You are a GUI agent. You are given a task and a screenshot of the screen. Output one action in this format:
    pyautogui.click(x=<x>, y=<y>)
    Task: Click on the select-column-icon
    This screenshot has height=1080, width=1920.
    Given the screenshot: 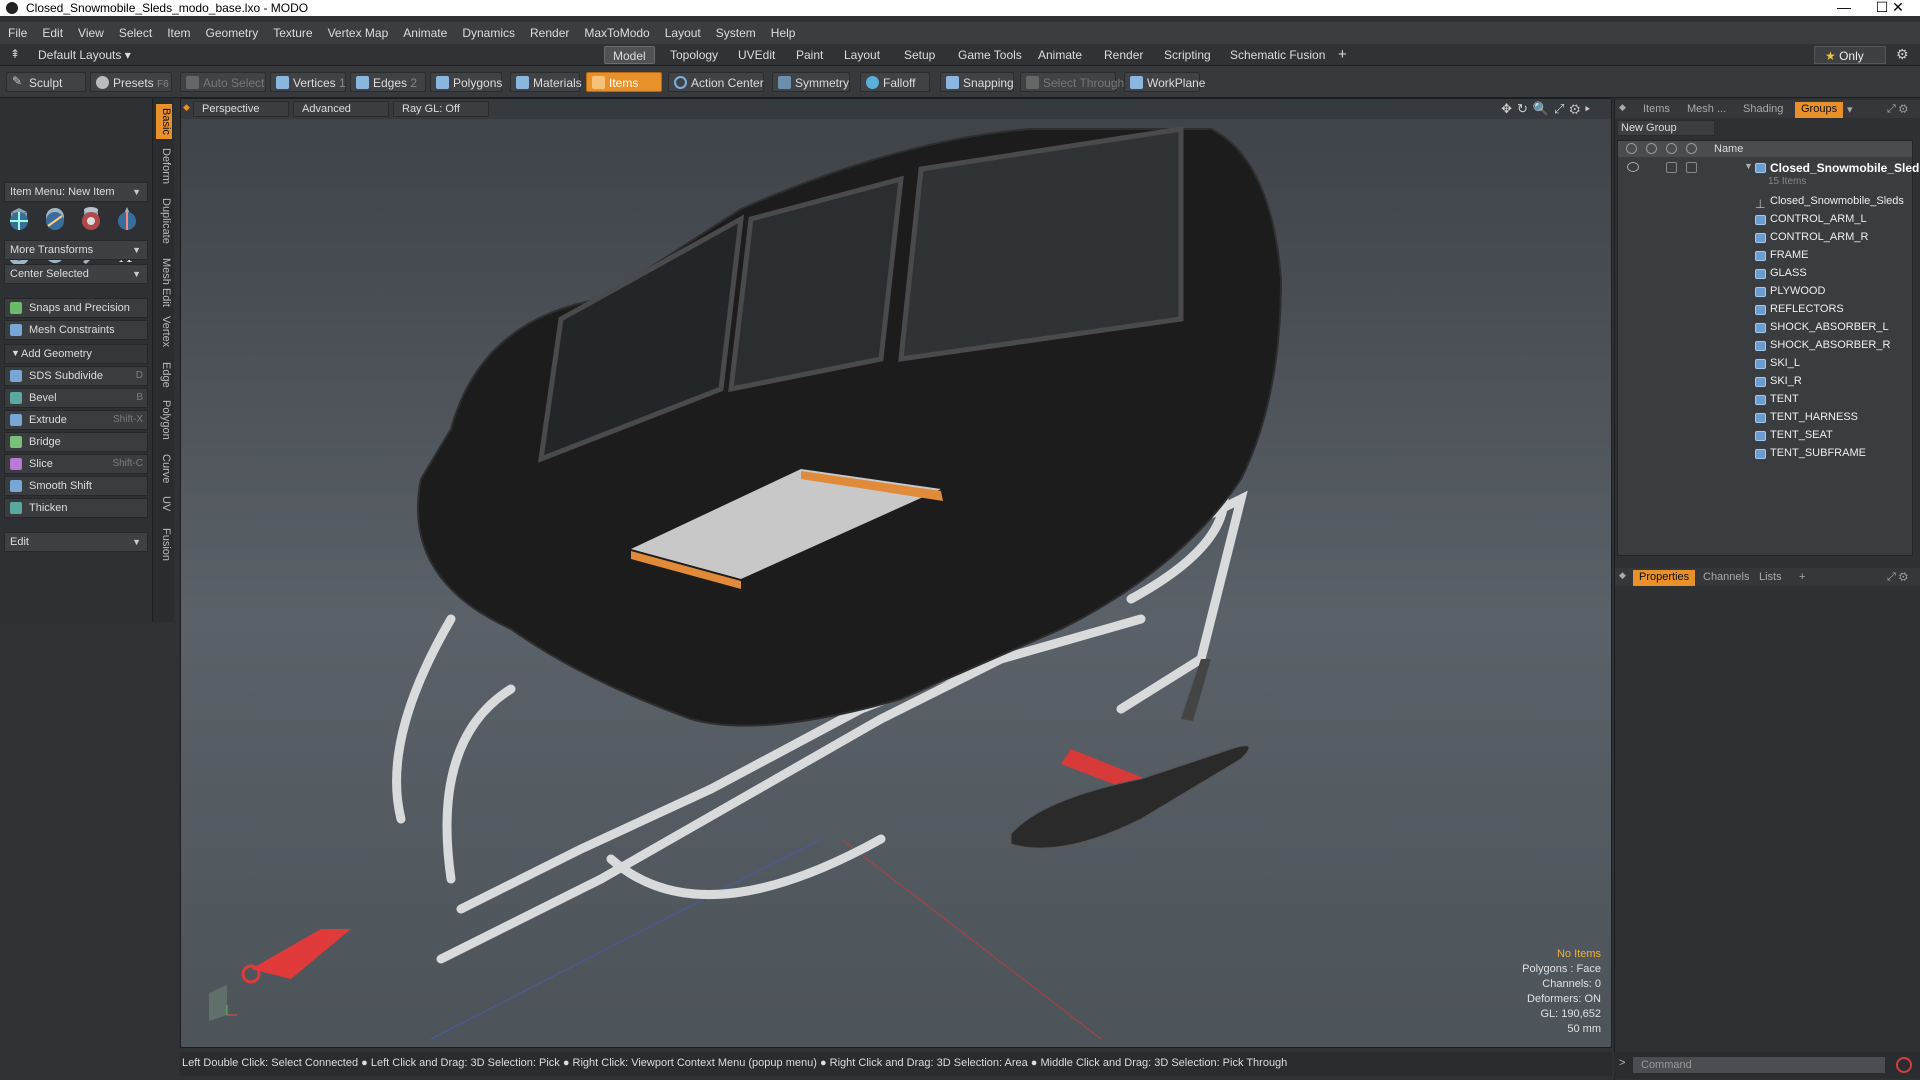 What is the action you would take?
    pyautogui.click(x=1691, y=148)
    